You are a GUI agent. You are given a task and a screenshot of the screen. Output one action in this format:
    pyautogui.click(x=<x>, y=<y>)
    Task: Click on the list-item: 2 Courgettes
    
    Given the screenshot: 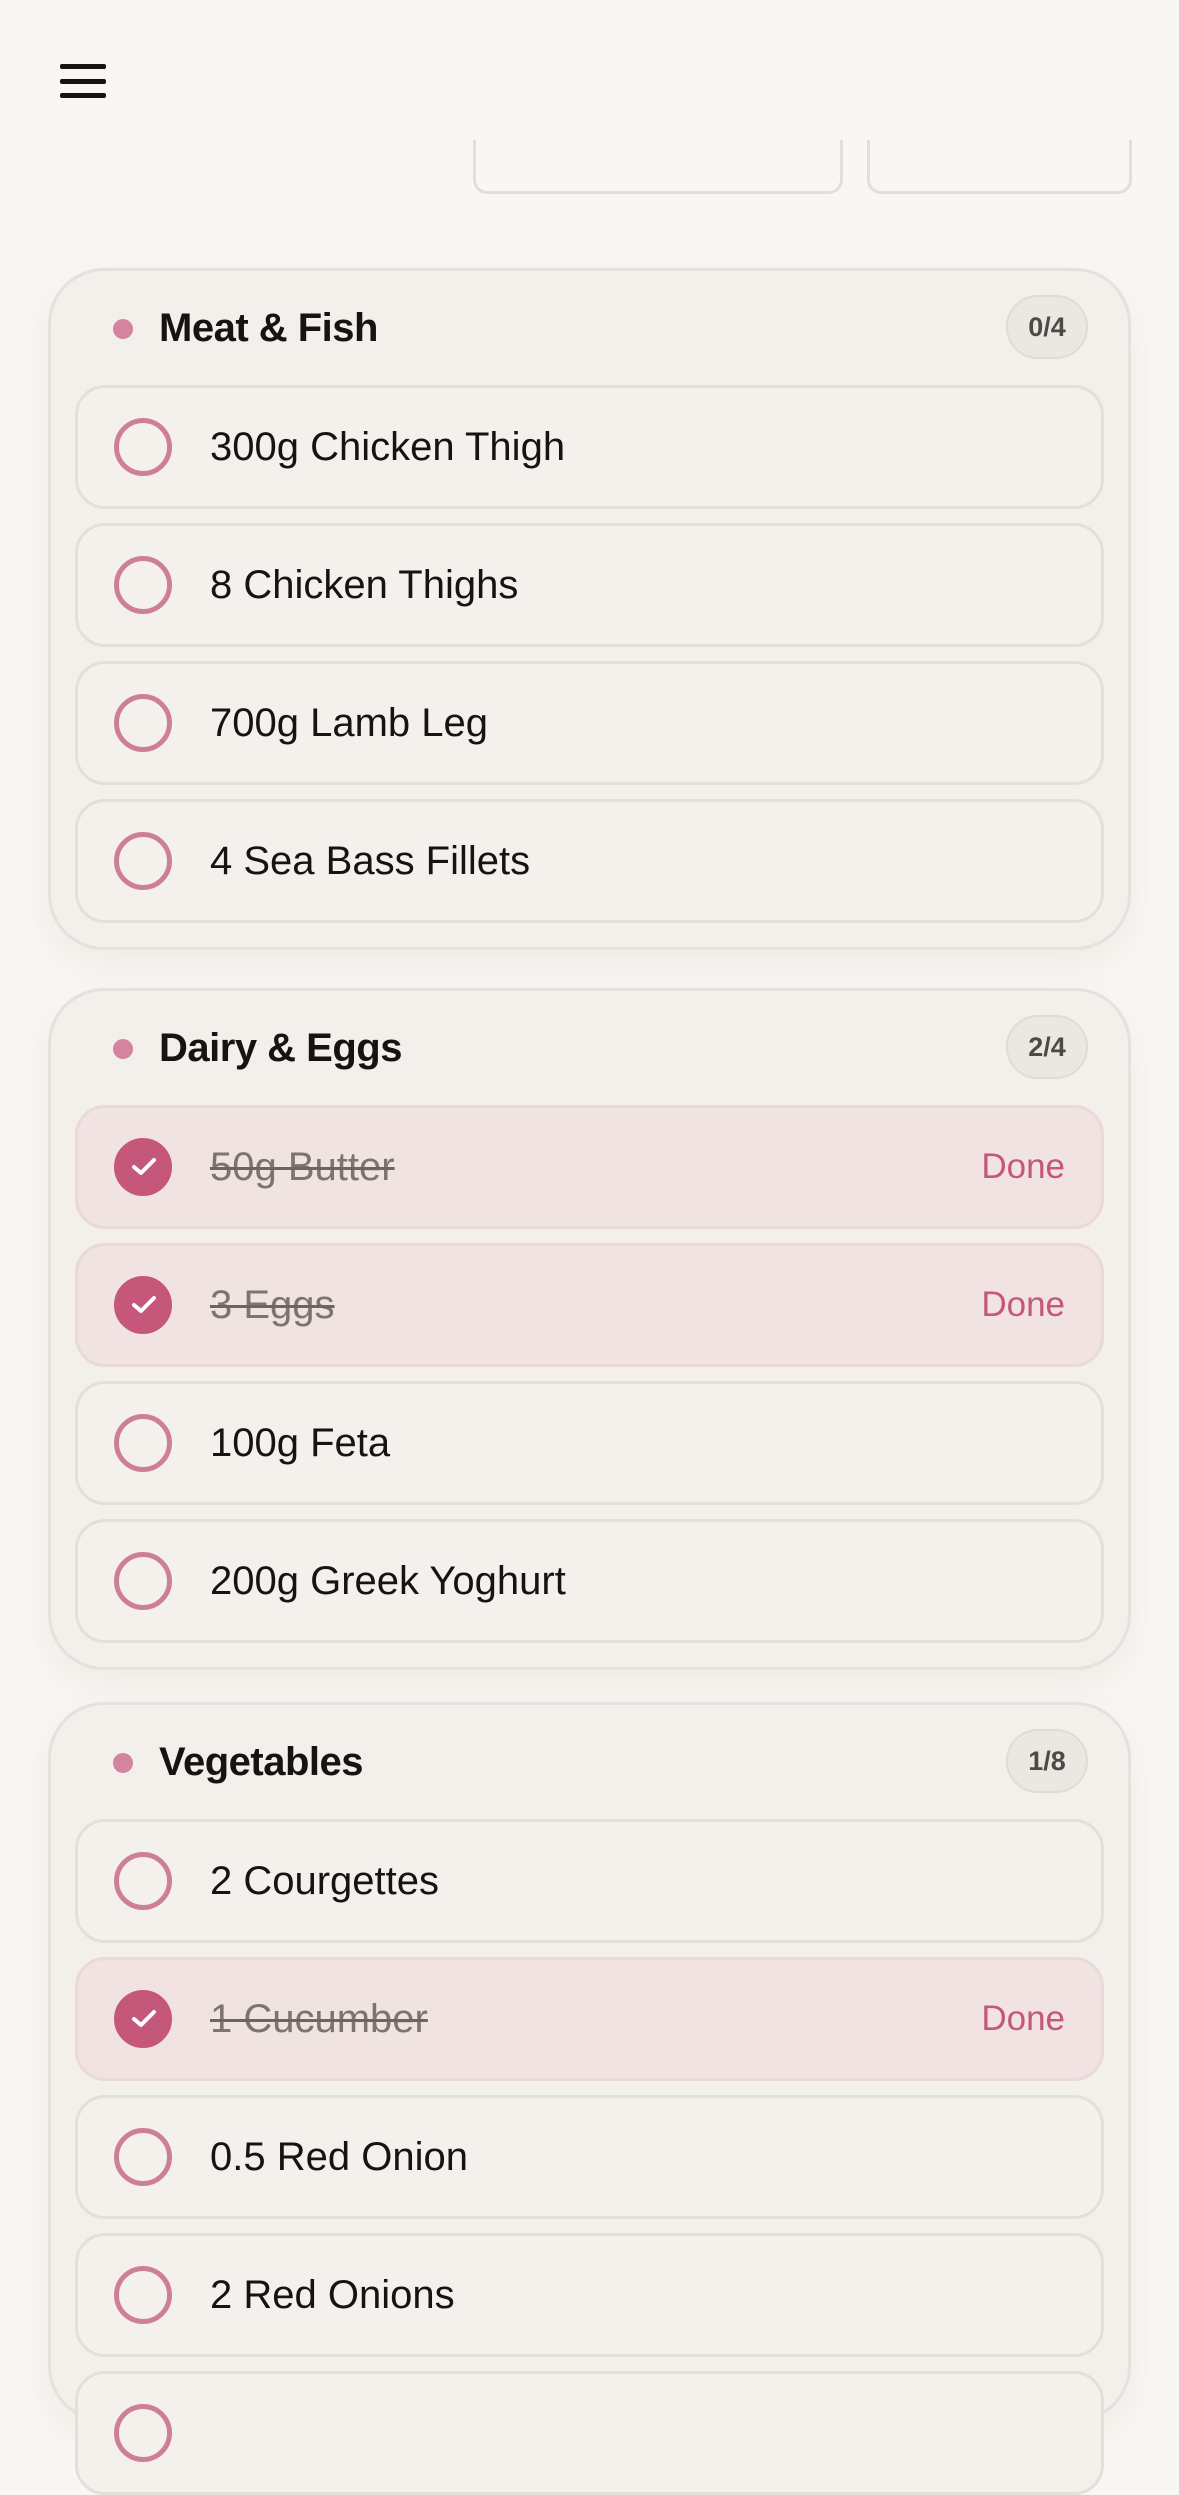 What is the action you would take?
    pyautogui.click(x=589, y=1881)
    